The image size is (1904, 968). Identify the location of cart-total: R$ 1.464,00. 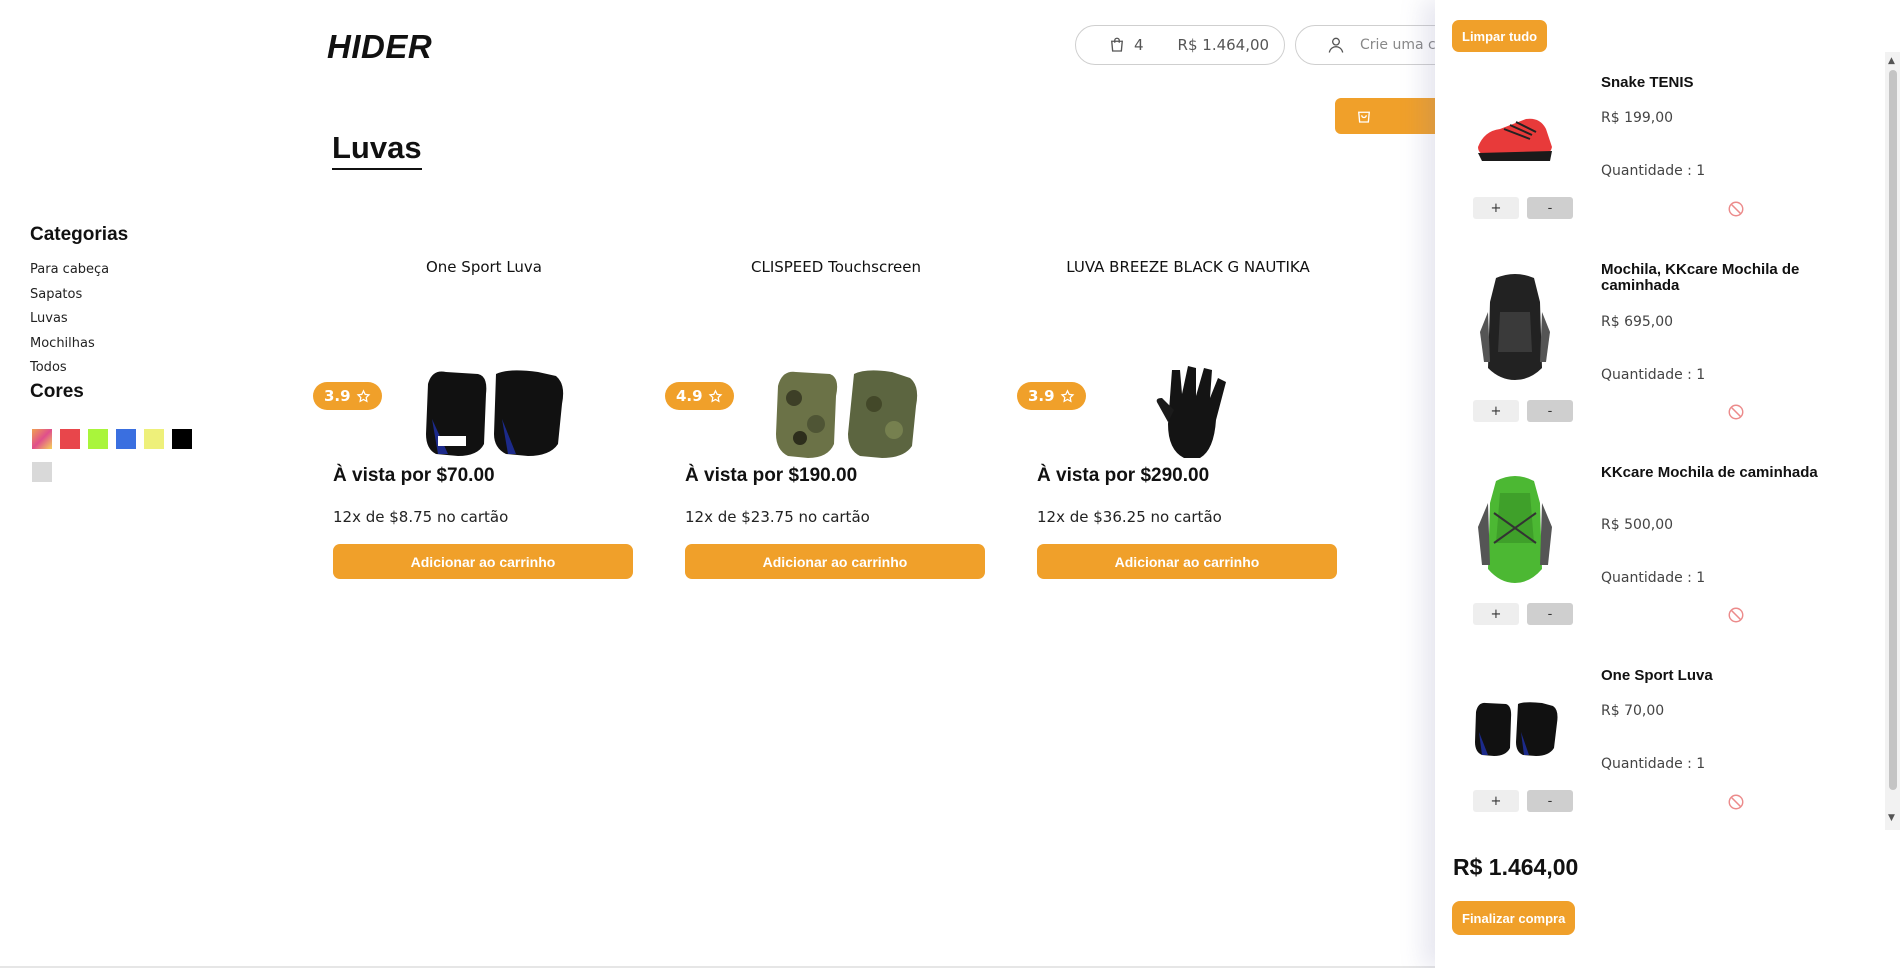
(1516, 867).